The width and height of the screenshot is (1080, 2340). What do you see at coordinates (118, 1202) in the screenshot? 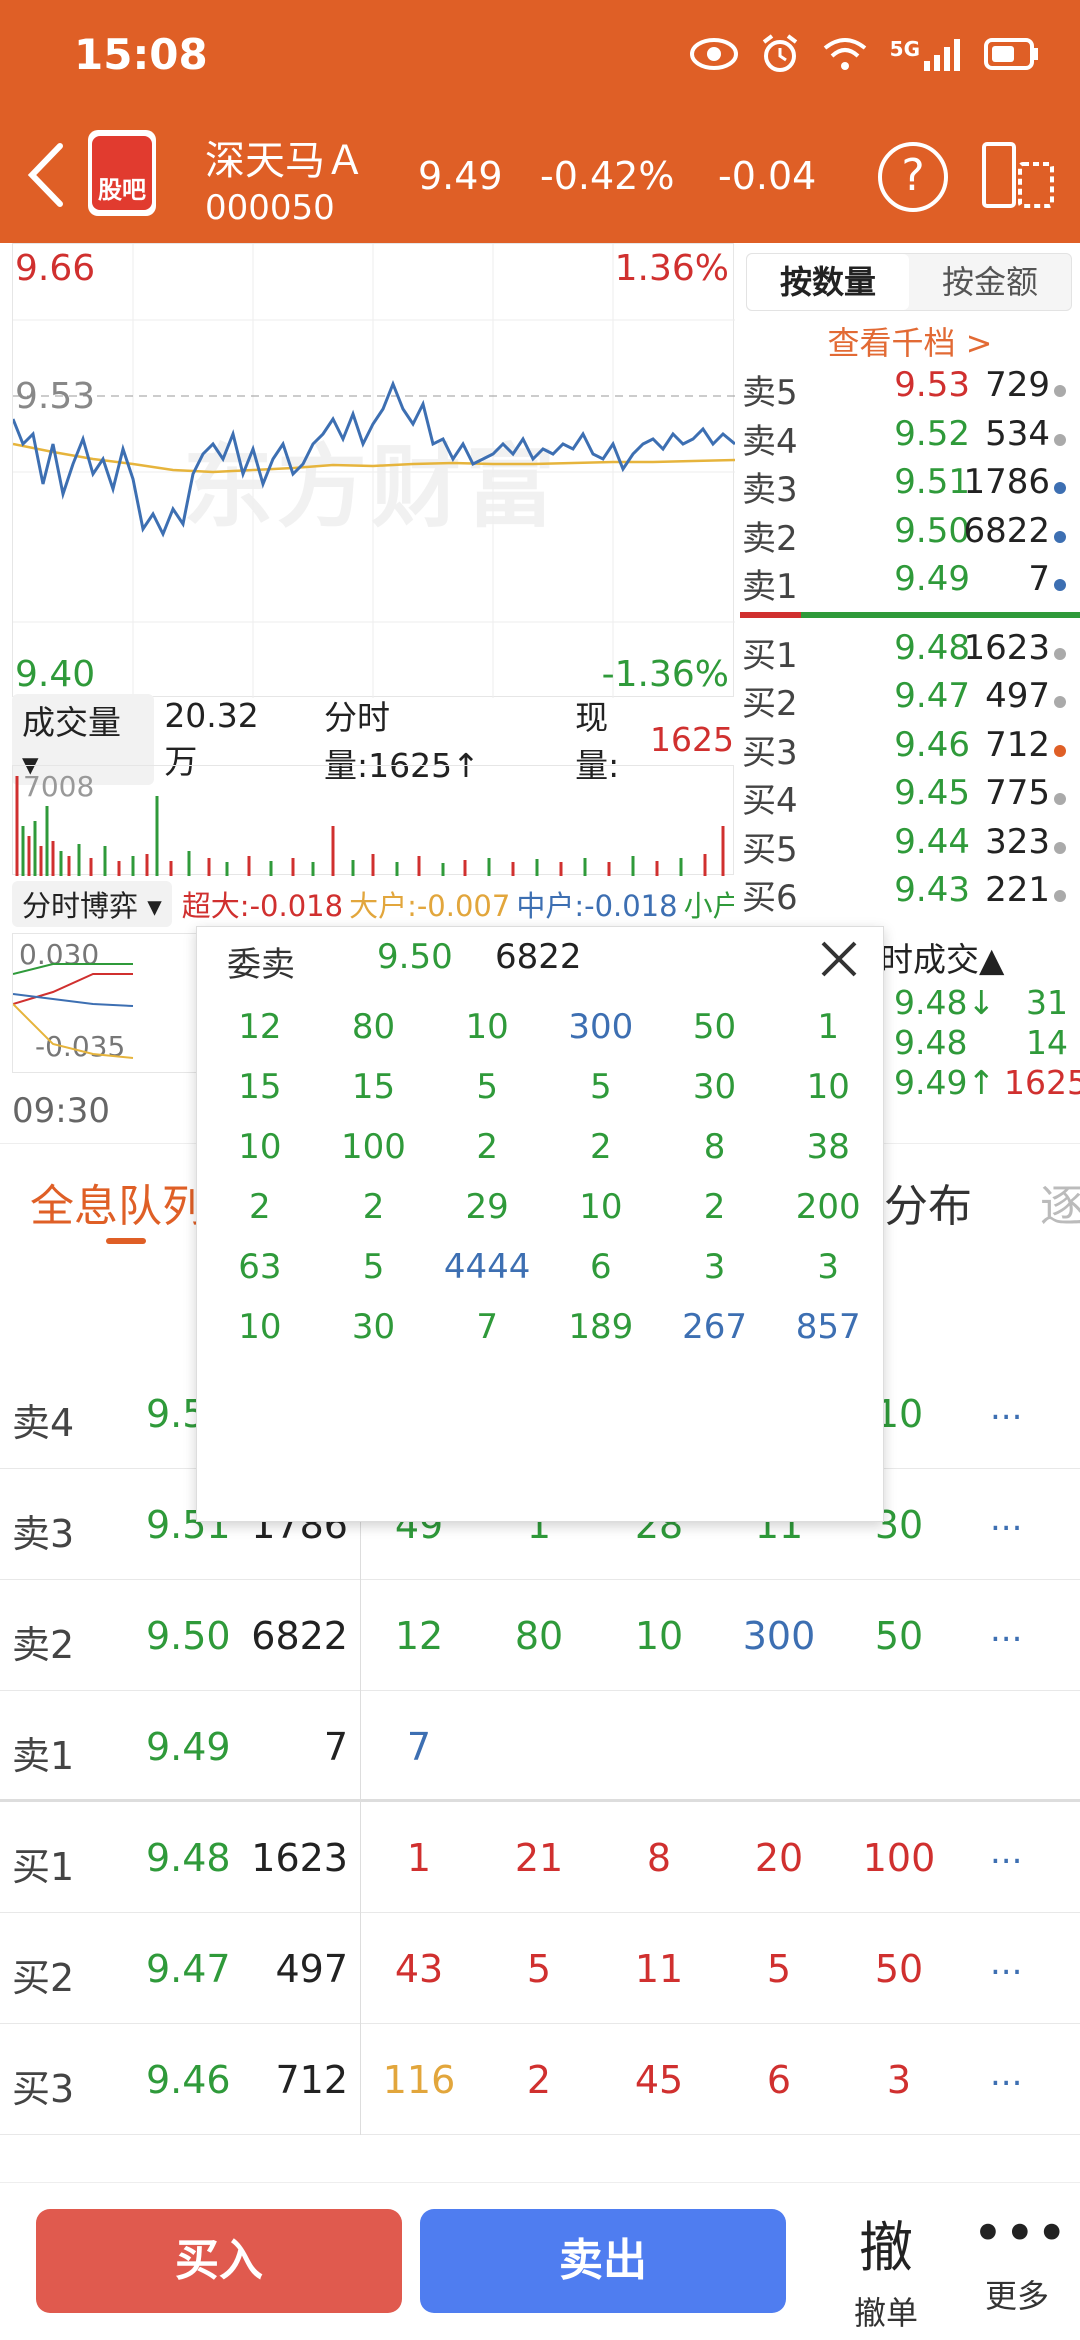
I see `tab-full-queue: 全息队列` at bounding box center [118, 1202].